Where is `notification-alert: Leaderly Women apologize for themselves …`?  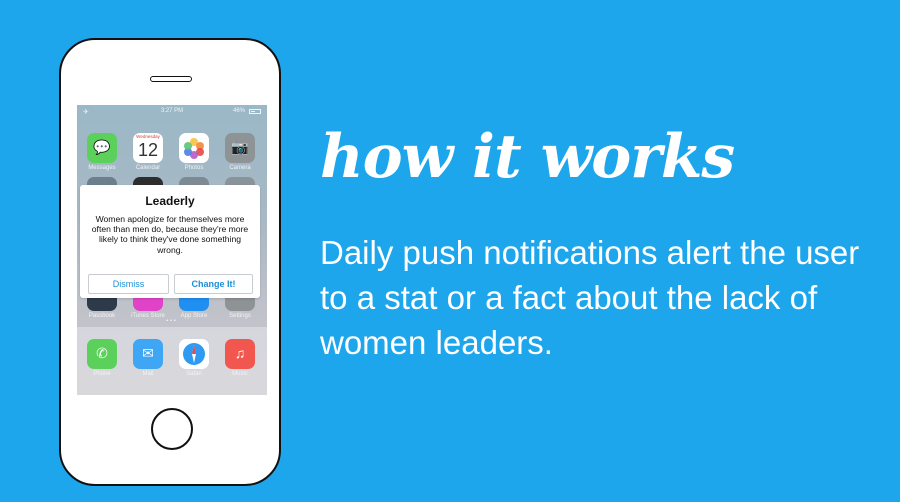
notification-alert: Leaderly Women apologize for themselves … is located at coordinates (170, 241).